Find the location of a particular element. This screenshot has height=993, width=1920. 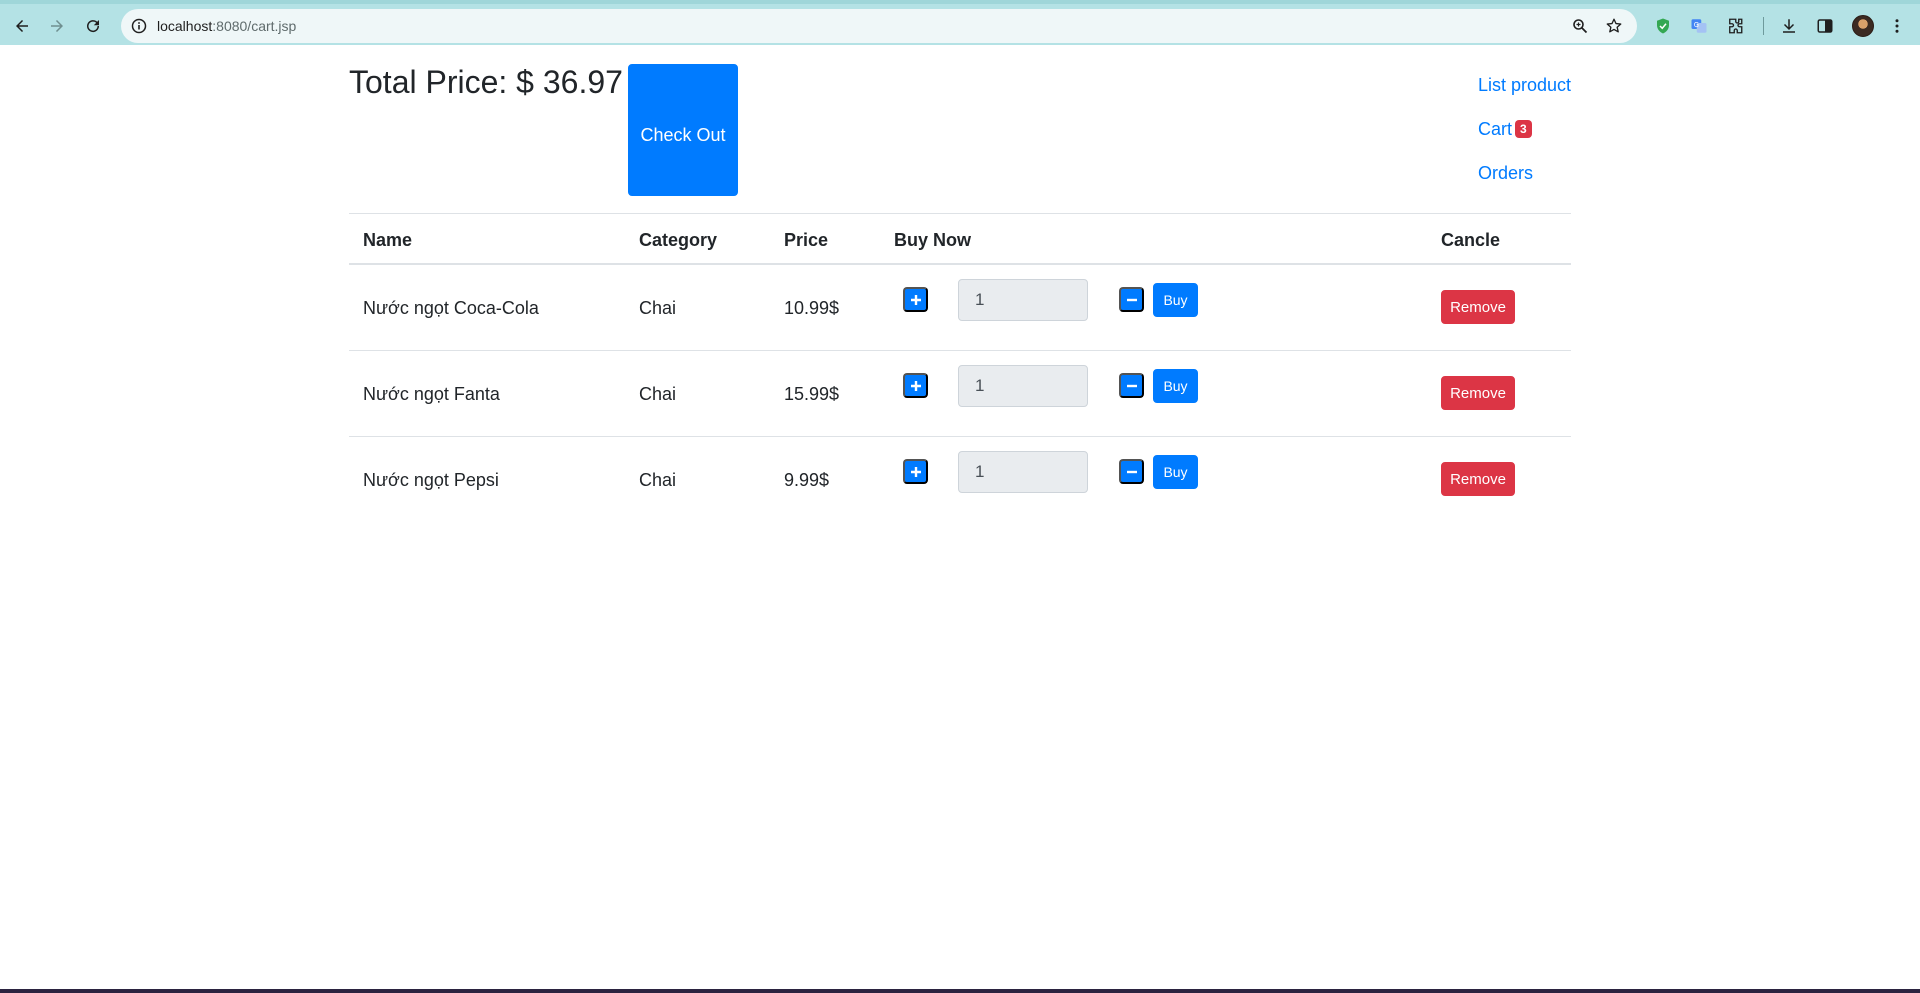

translate-extension-icon: G is located at coordinates (1699, 26).